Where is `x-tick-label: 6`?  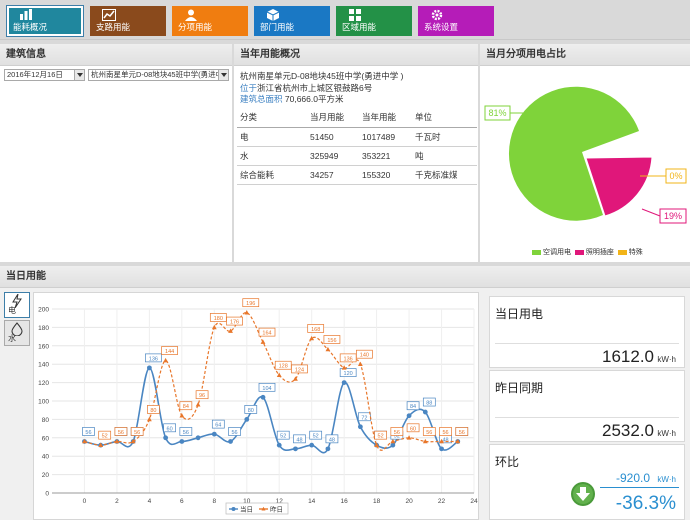
x-tick-label: 6 is located at coordinates (182, 501).